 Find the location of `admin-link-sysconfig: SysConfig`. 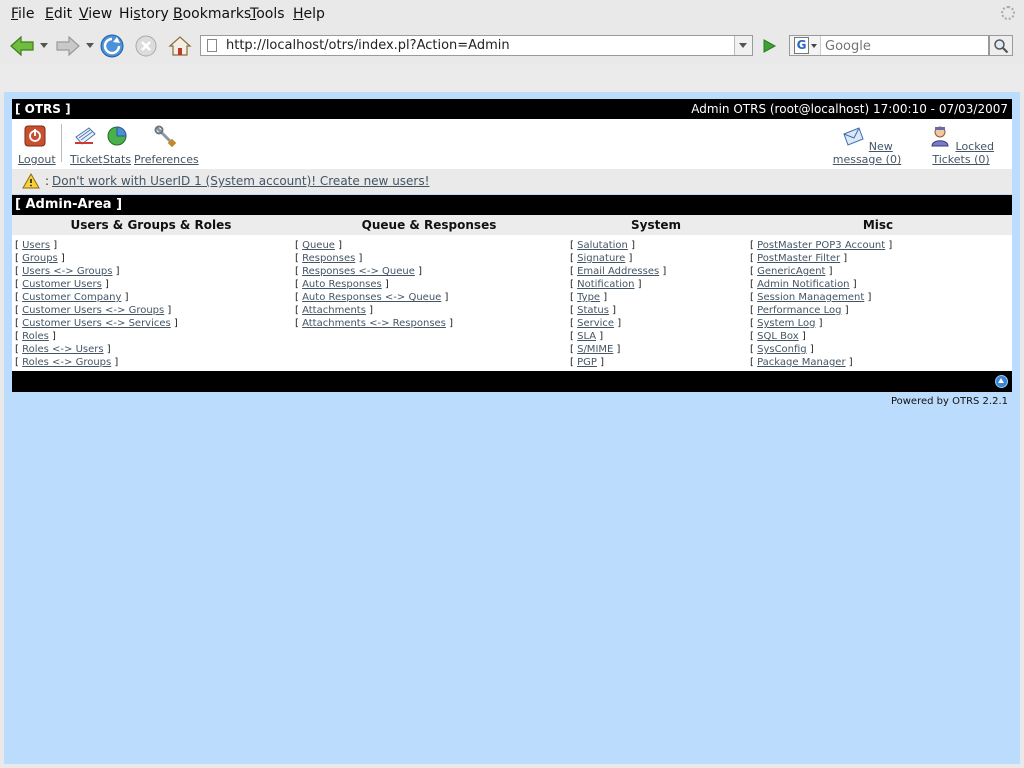

admin-link-sysconfig: SysConfig is located at coordinates (782, 349).